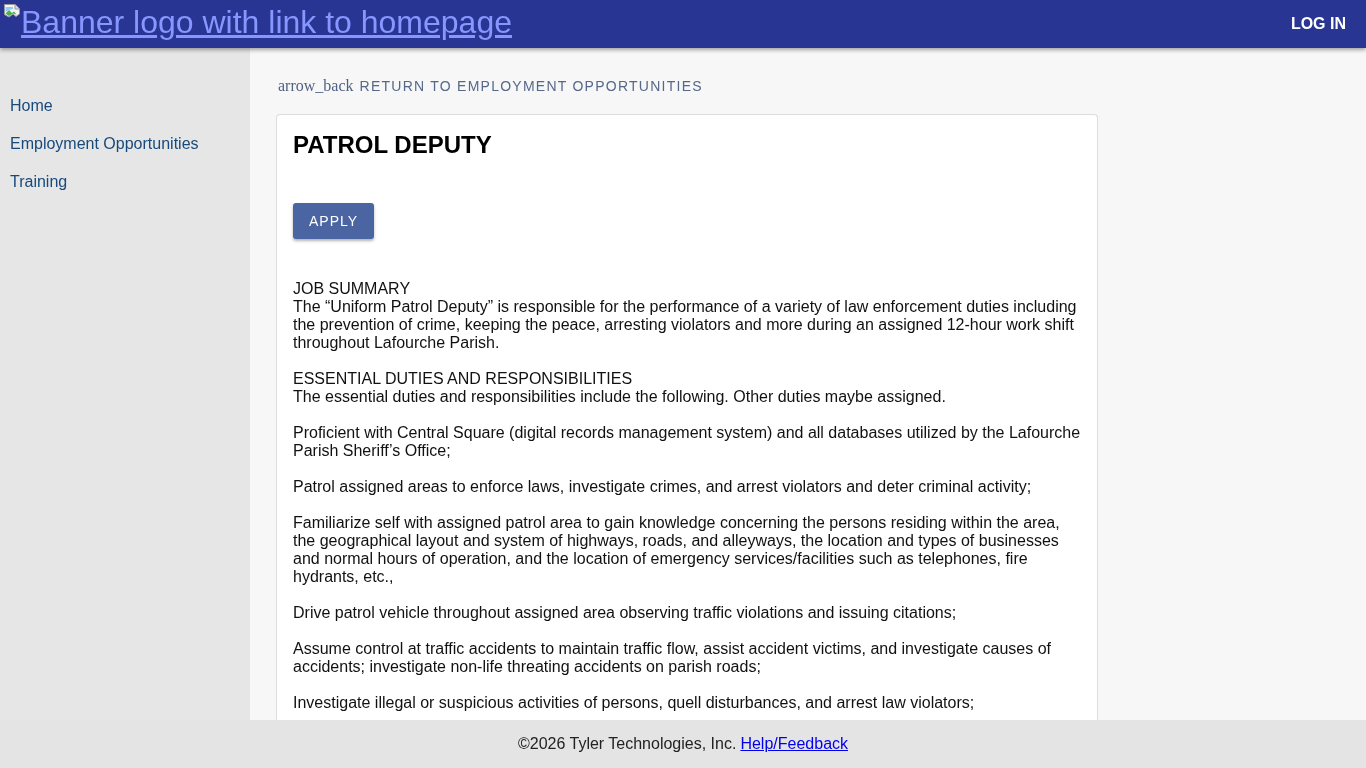 The height and width of the screenshot is (768, 1366). Describe the element at coordinates (672, 658) in the screenshot. I see `paragraph: Assume control at traffic accidents to maintain traffic flow, assist accident victims, and investigate causes of accidents; investigate non-life threating accidents on parish roads;` at that location.